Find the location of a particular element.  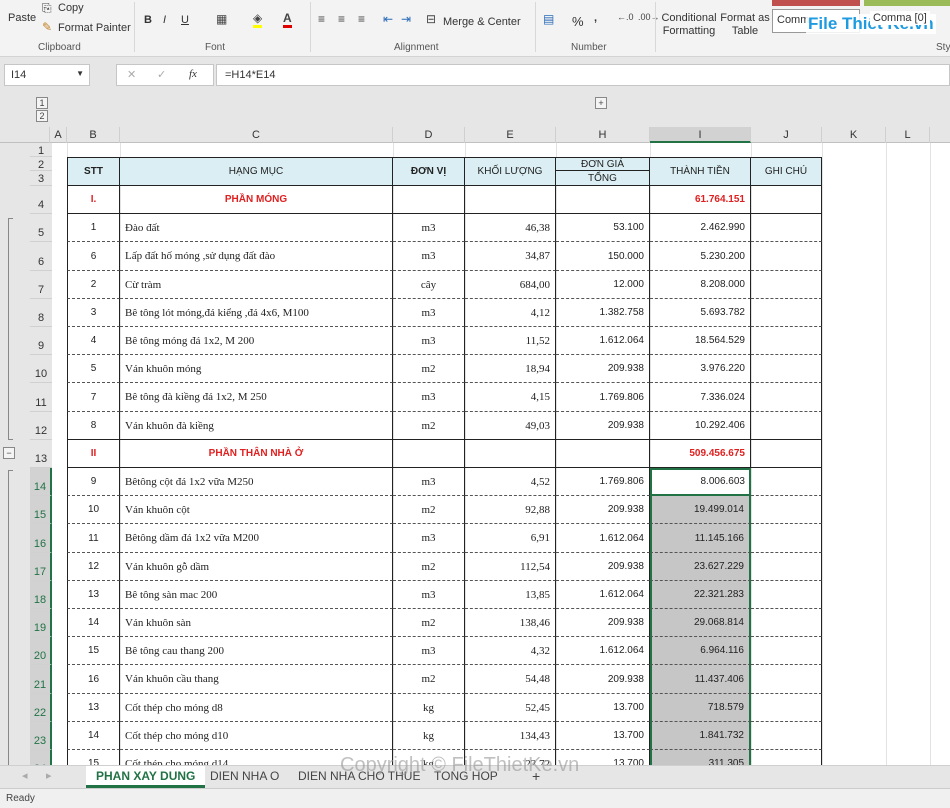

cell-item: Ván khuôn cột is located at coordinates (256, 510).